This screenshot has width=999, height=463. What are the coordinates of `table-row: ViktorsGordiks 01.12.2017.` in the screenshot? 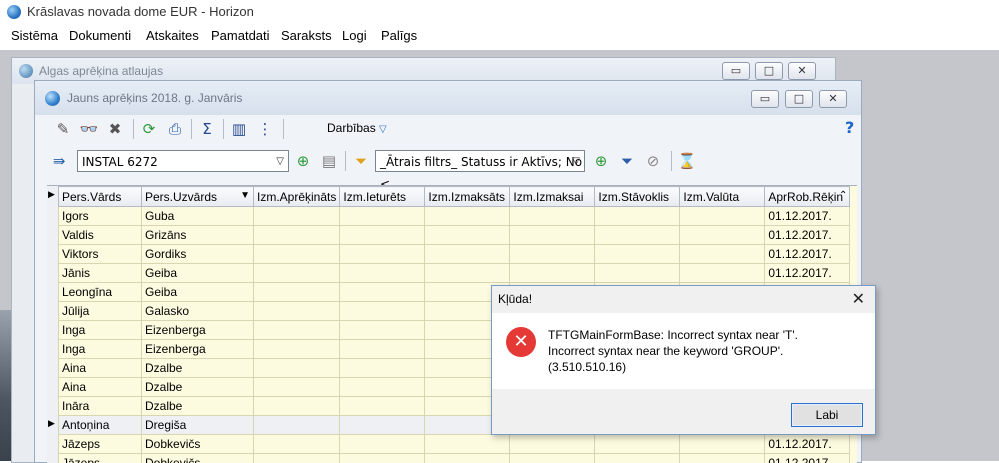 It's located at (454, 254).